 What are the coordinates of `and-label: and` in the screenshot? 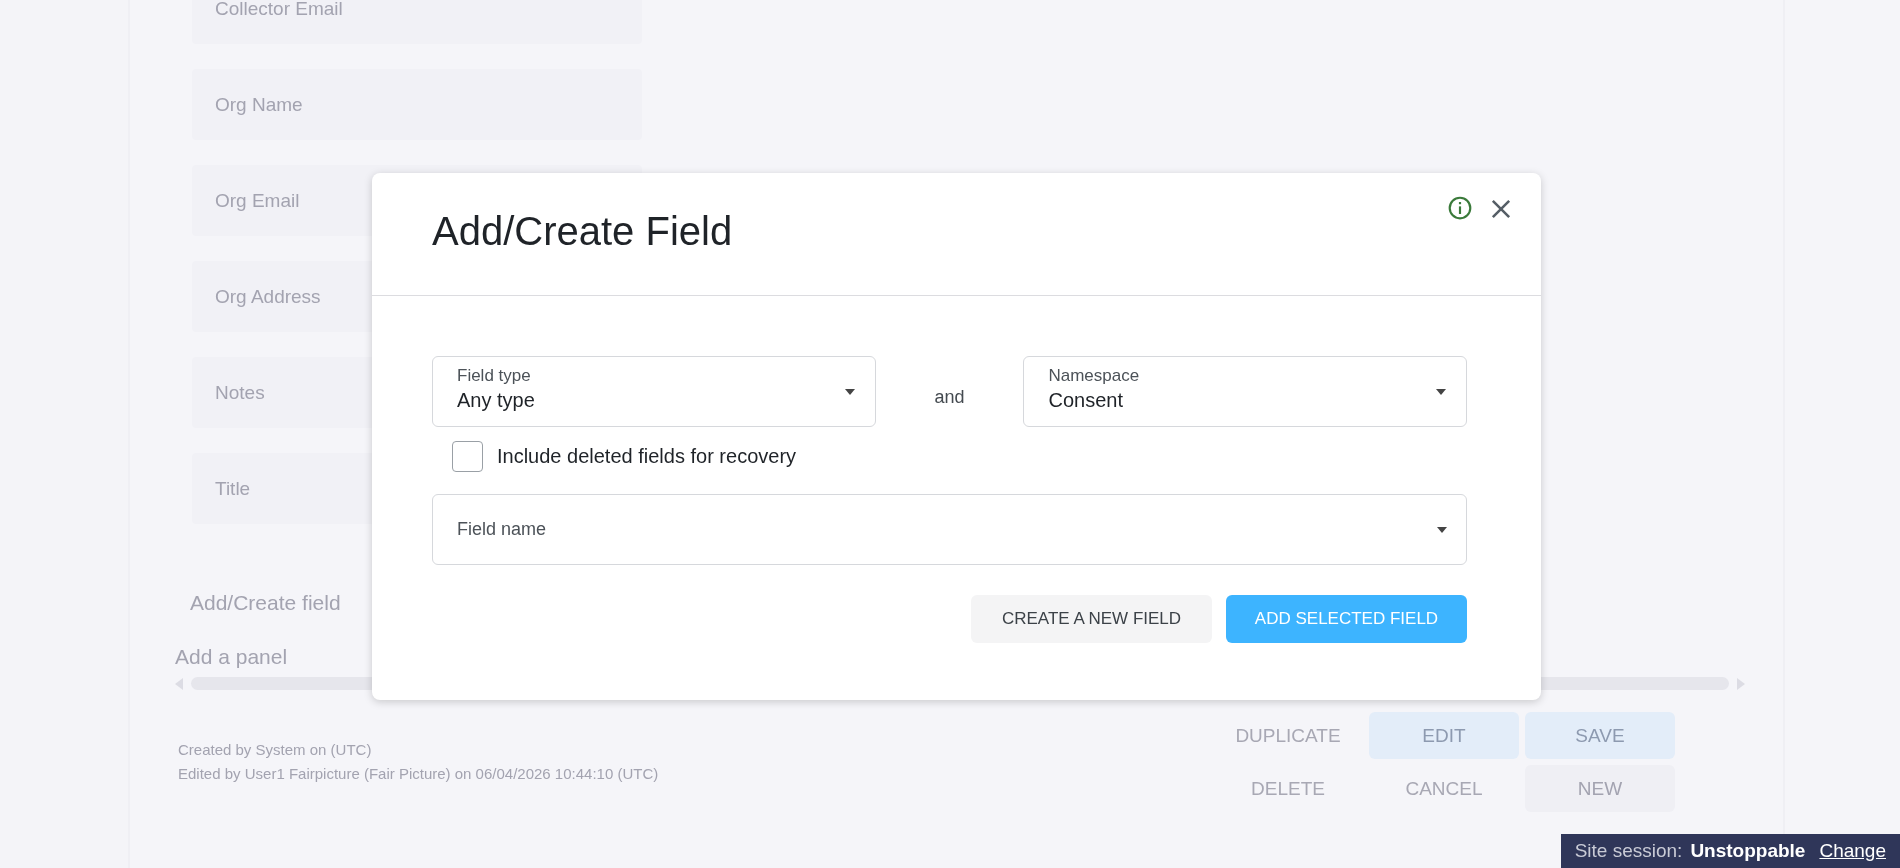 It's located at (949, 397).